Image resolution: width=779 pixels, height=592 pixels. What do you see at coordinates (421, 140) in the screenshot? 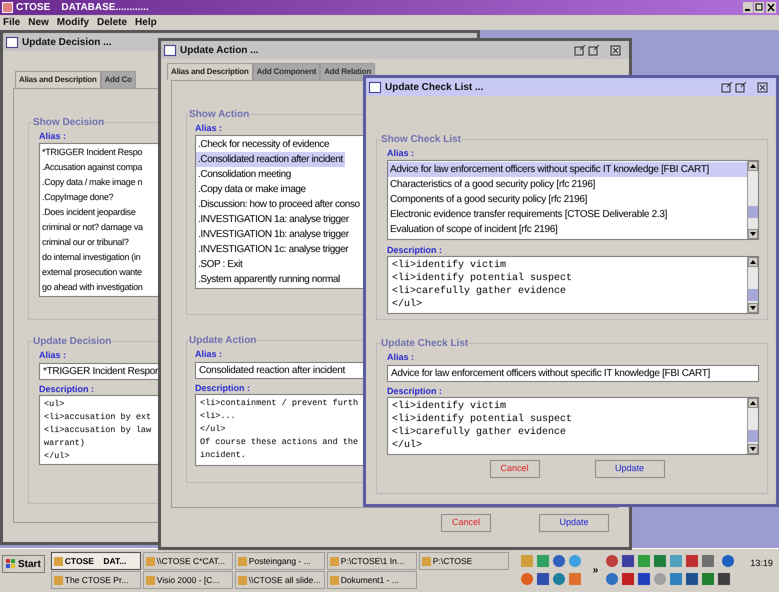
I see `group-title: Show Check List` at bounding box center [421, 140].